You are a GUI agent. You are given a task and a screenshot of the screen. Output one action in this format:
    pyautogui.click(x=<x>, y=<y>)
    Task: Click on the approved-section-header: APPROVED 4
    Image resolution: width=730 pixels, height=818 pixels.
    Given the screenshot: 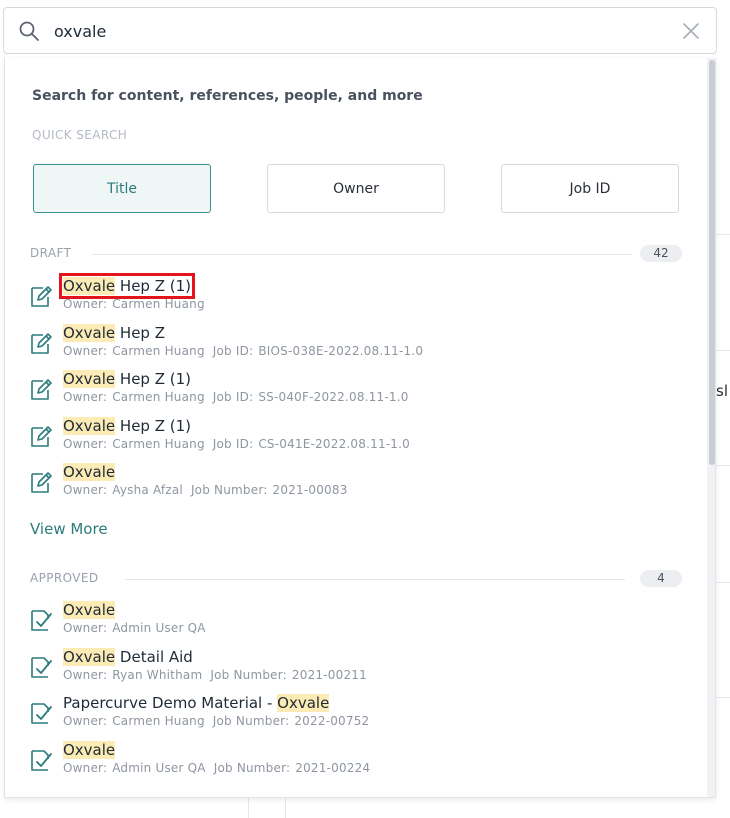 What is the action you would take?
    pyautogui.click(x=356, y=579)
    